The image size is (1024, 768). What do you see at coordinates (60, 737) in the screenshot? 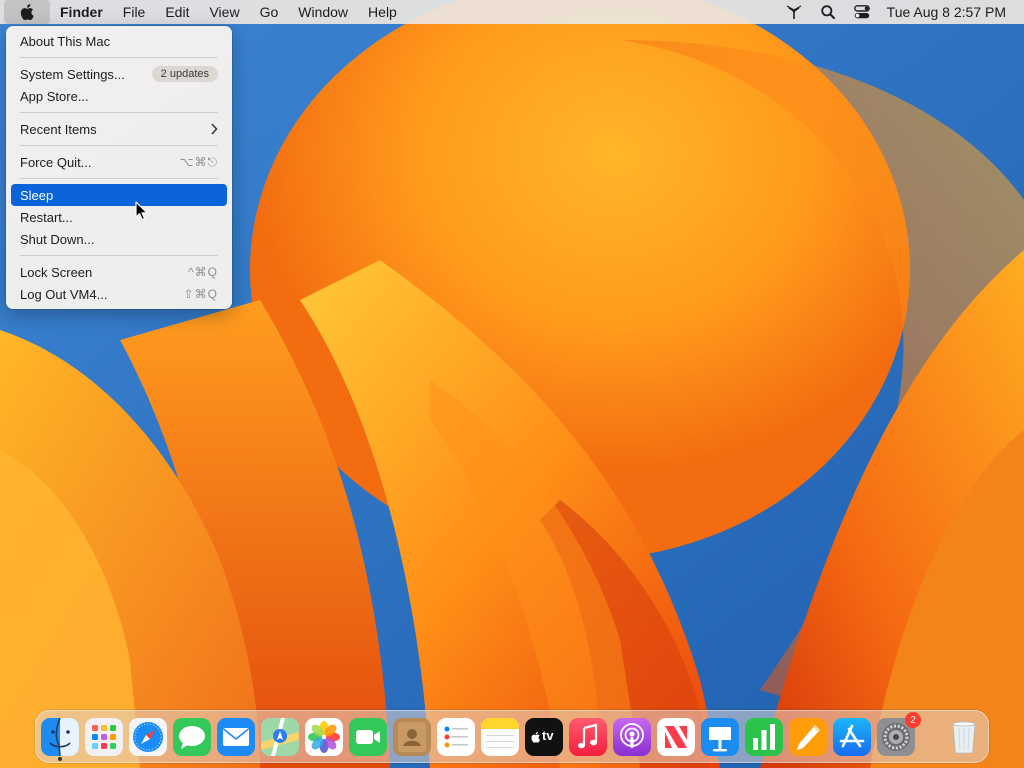
I see `finder-icon` at bounding box center [60, 737].